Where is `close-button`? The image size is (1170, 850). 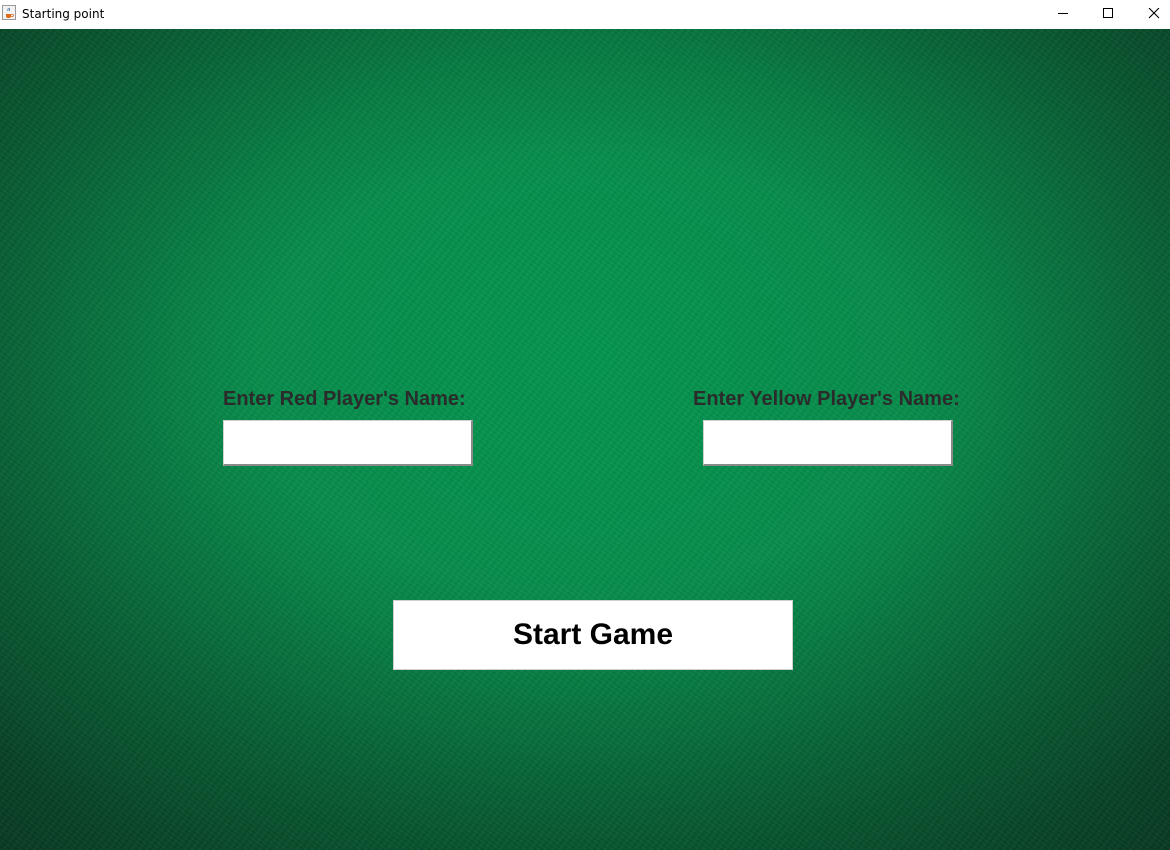 close-button is located at coordinates (1150, 14).